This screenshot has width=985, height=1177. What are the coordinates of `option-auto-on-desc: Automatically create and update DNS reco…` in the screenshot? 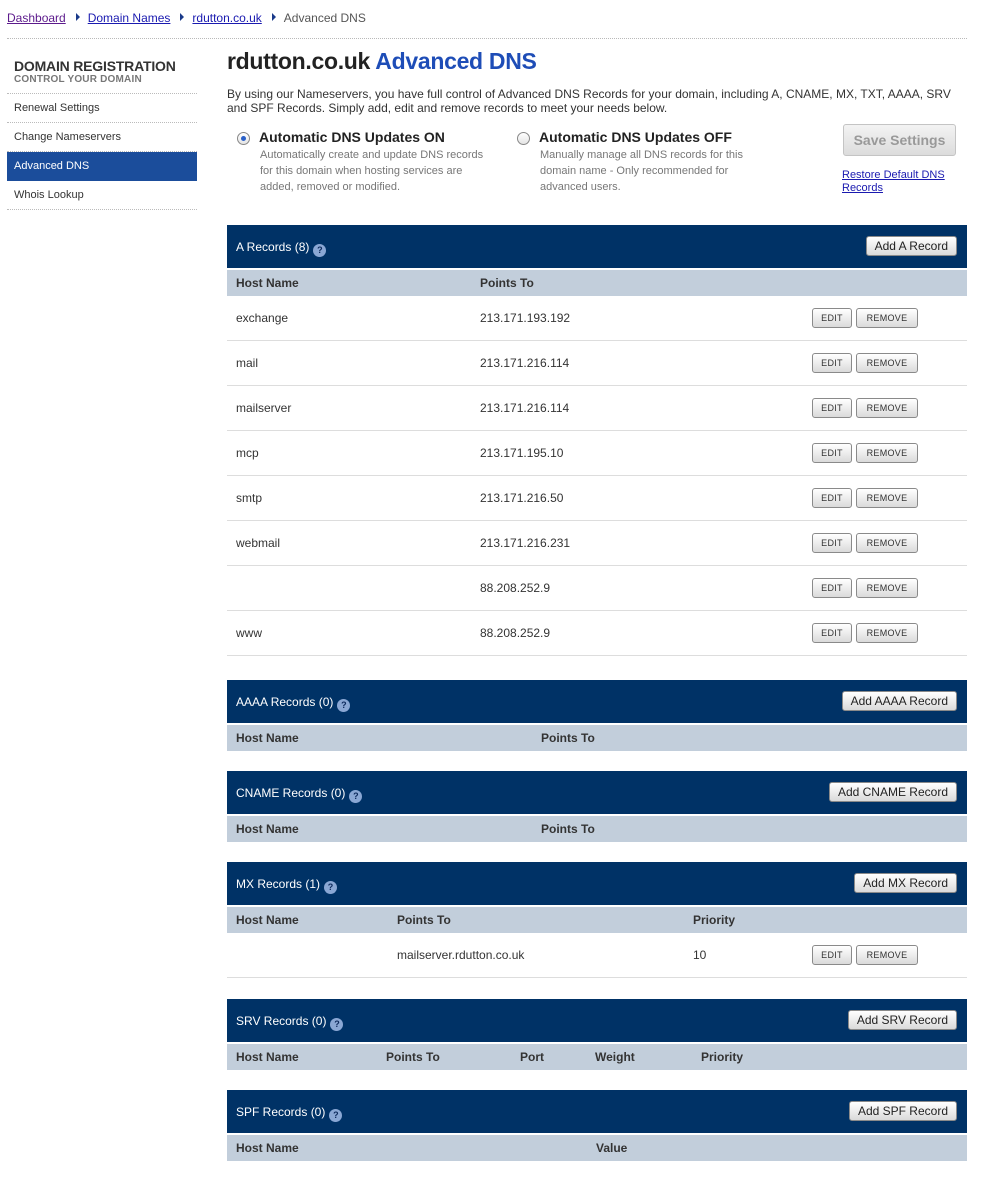 It's located at (372, 171).